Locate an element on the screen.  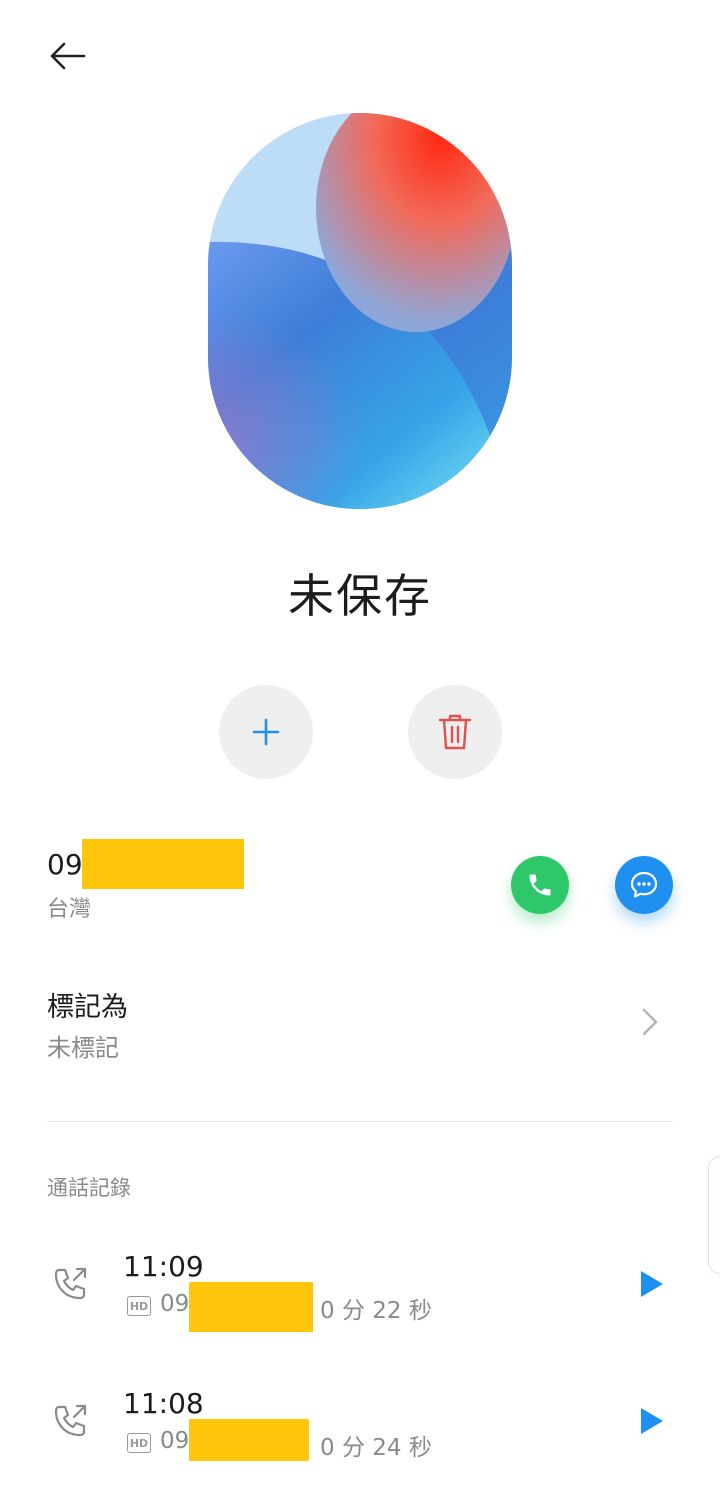
mark-as-value: 未標記 is located at coordinates (83, 1048).